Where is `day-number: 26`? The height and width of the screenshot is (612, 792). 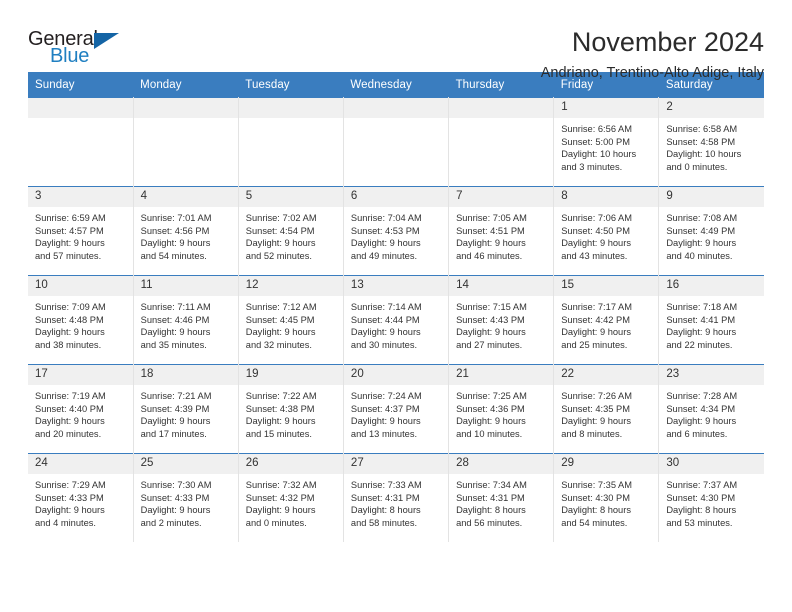 day-number: 26 is located at coordinates (290, 464).